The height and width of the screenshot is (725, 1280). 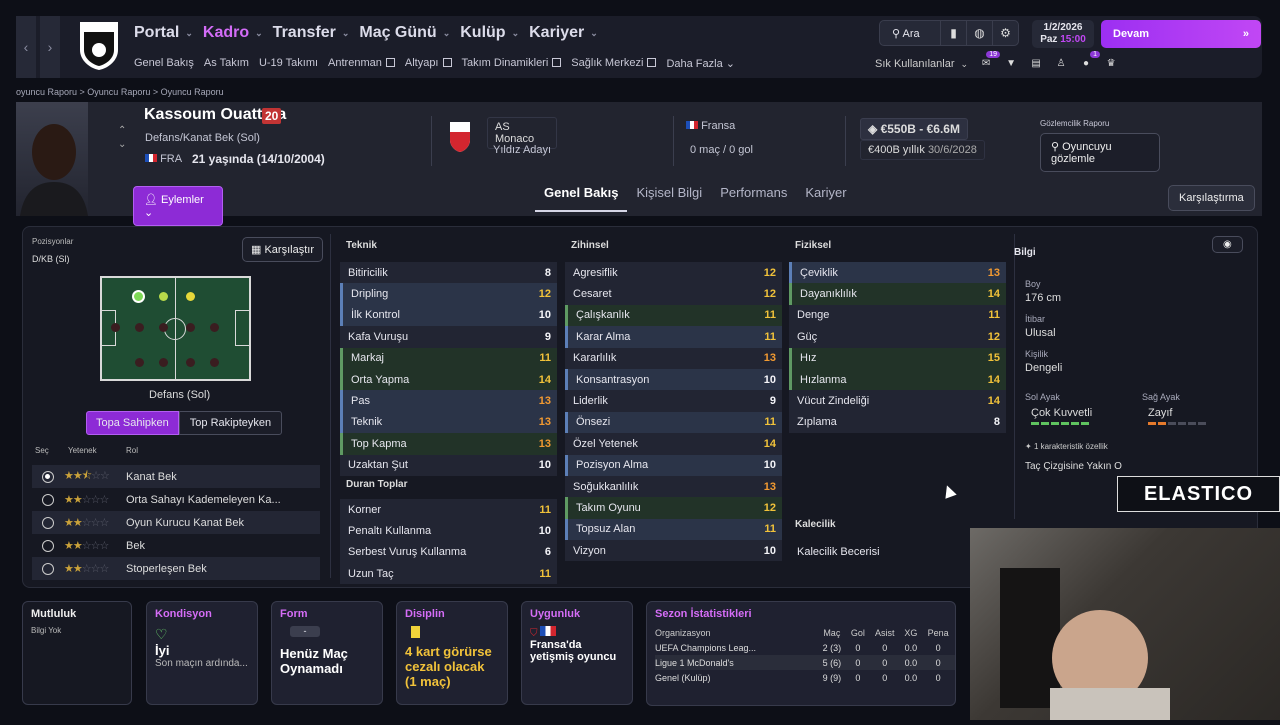 I want to click on scout-icon: ● 1, so click(x=1090, y=60).